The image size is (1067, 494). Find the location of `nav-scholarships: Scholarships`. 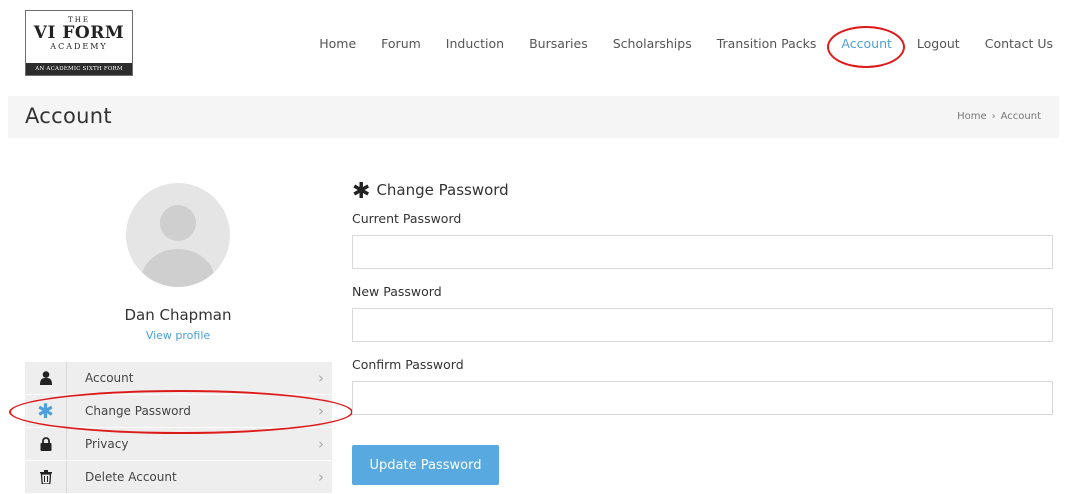

nav-scholarships: Scholarships is located at coordinates (652, 43).